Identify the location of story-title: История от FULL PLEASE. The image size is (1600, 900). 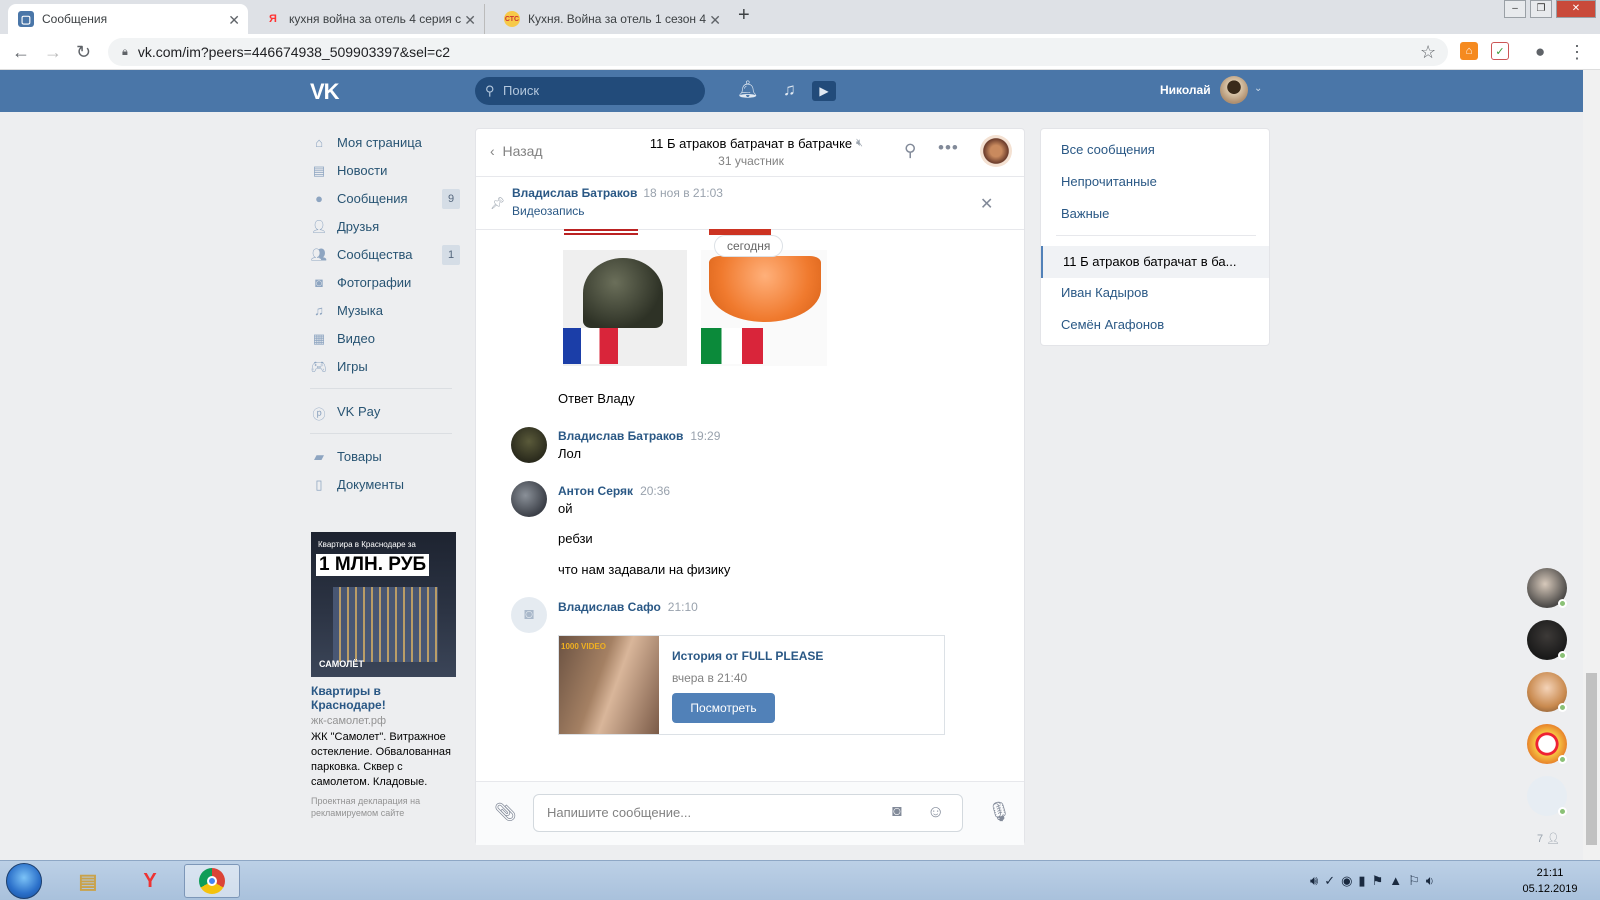
(747, 656).